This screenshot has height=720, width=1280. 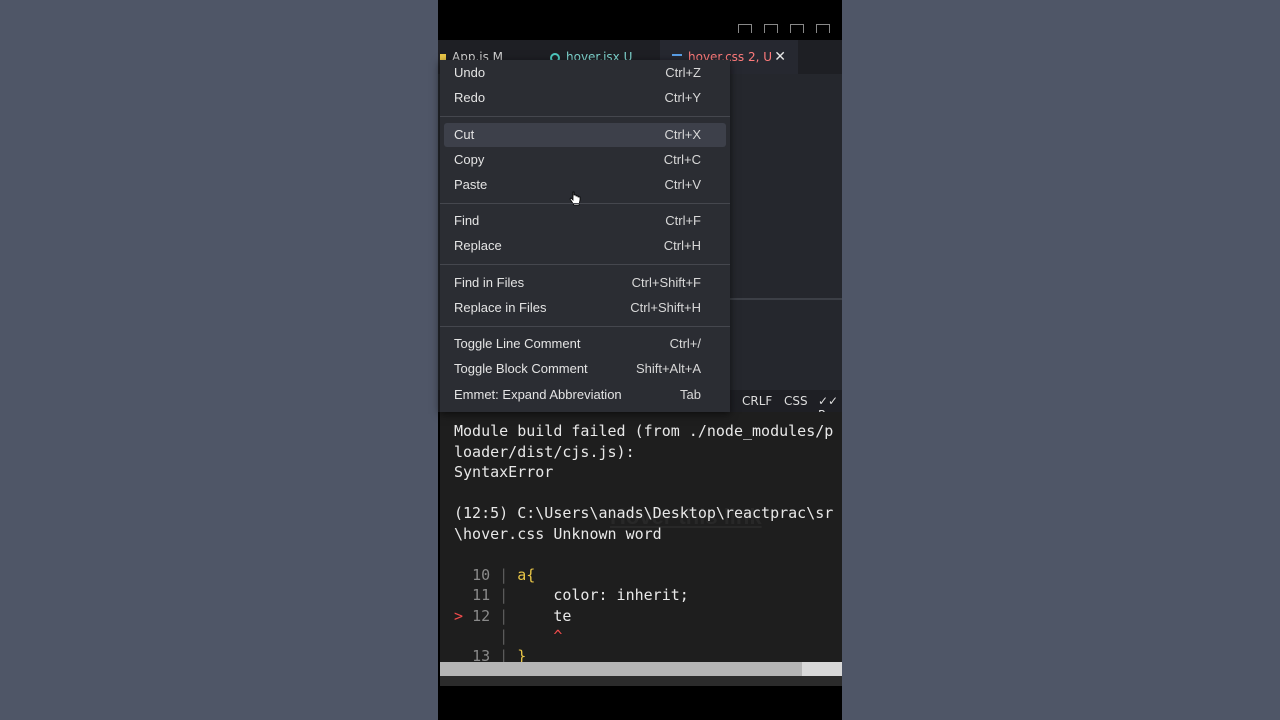 I want to click on menu-item-replace: Replace Ctrl+H, so click(x=585, y=246).